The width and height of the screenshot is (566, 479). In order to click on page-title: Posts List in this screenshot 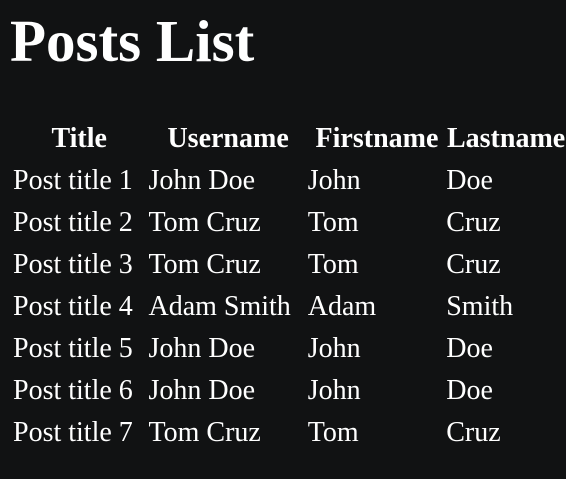, I will do `click(132, 41)`.